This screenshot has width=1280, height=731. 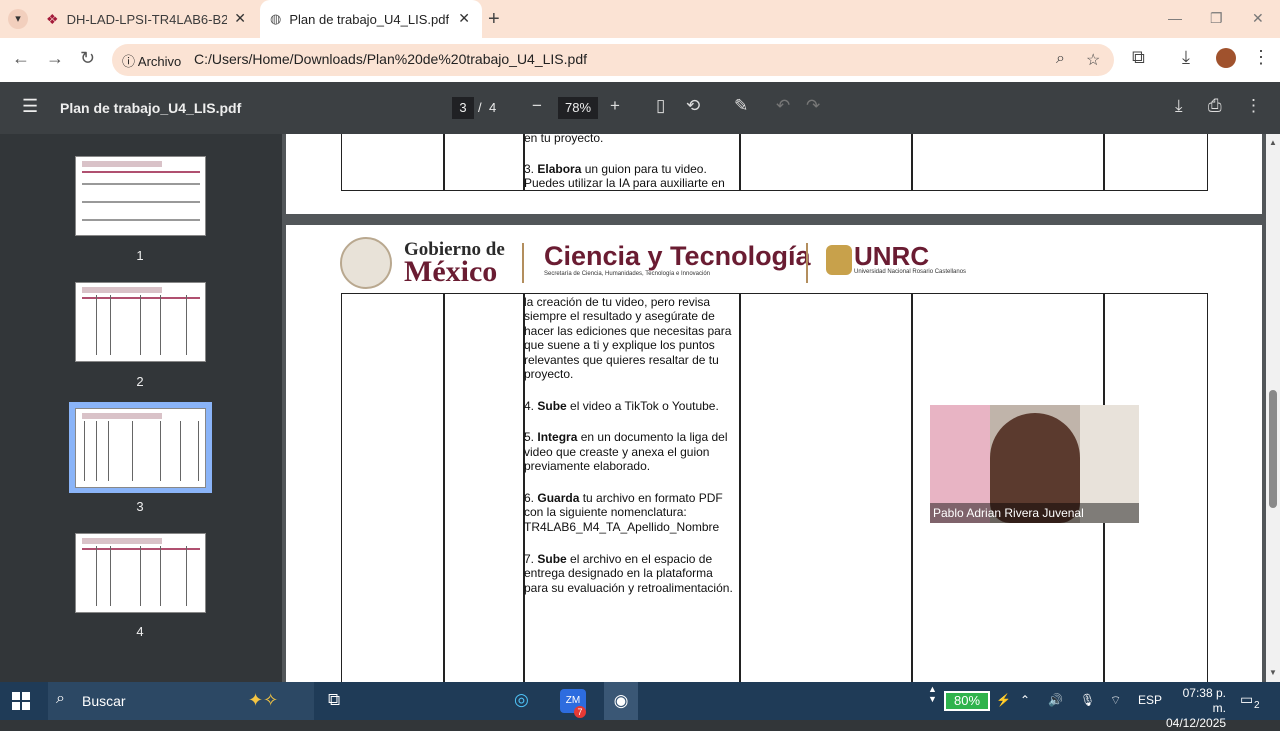 I want to click on search-label: Buscar, so click(x=104, y=701).